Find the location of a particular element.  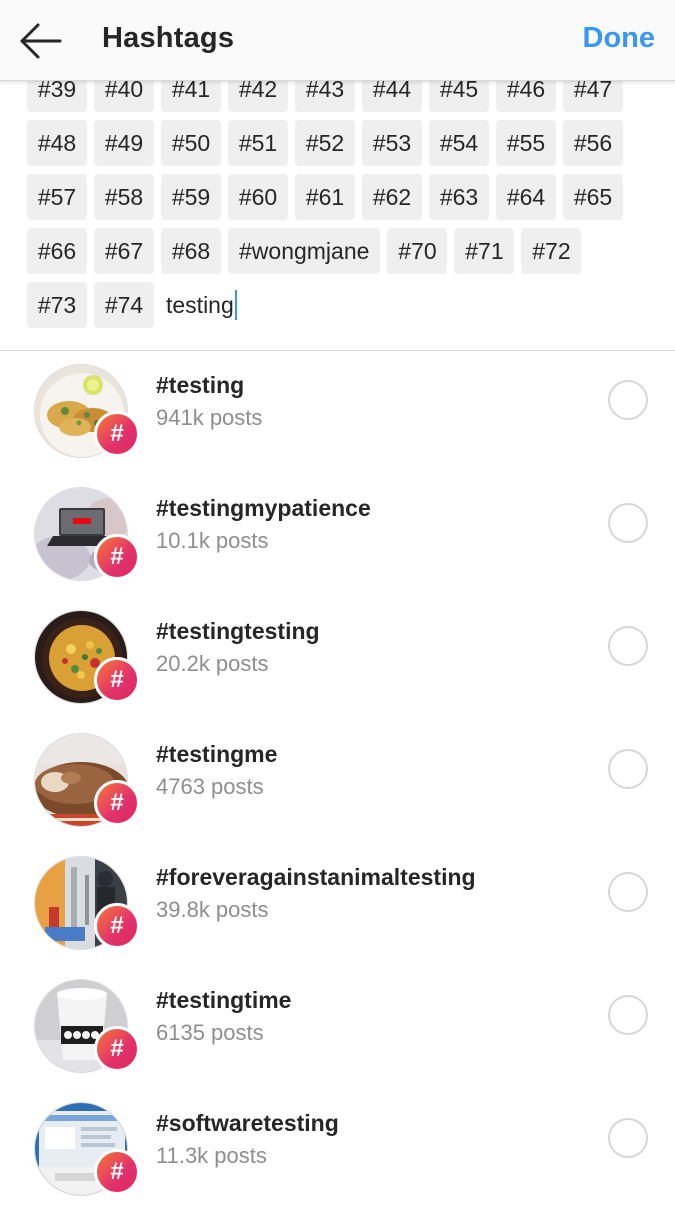

hashtag-name: #softwaretesting is located at coordinates (247, 1123).